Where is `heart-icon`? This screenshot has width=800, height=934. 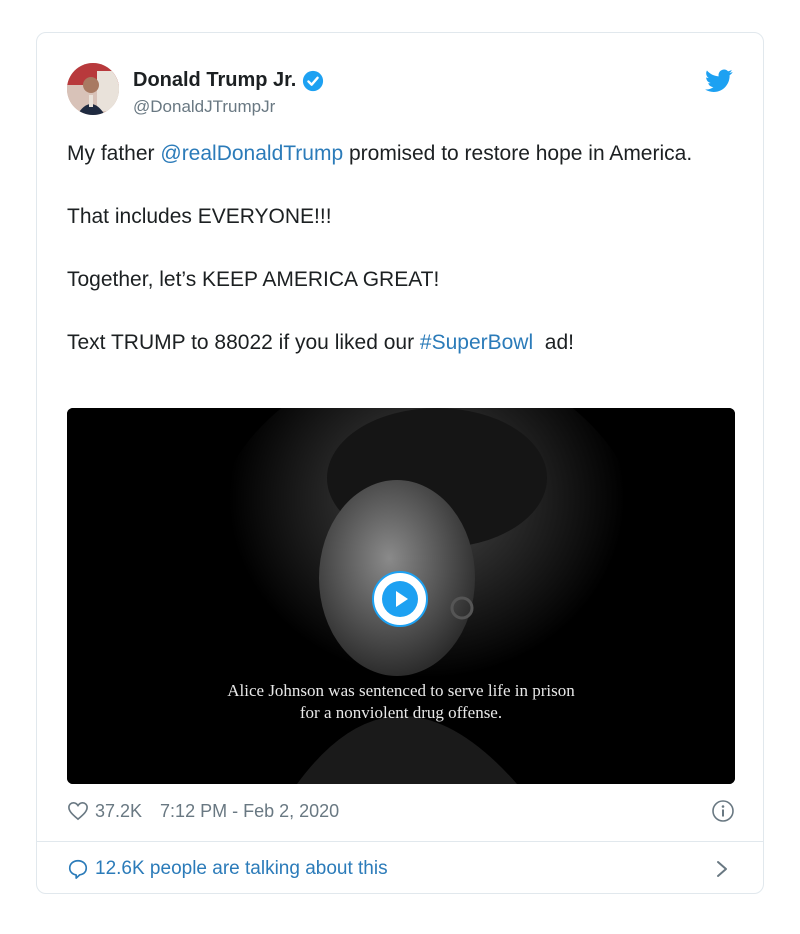 heart-icon is located at coordinates (78, 811).